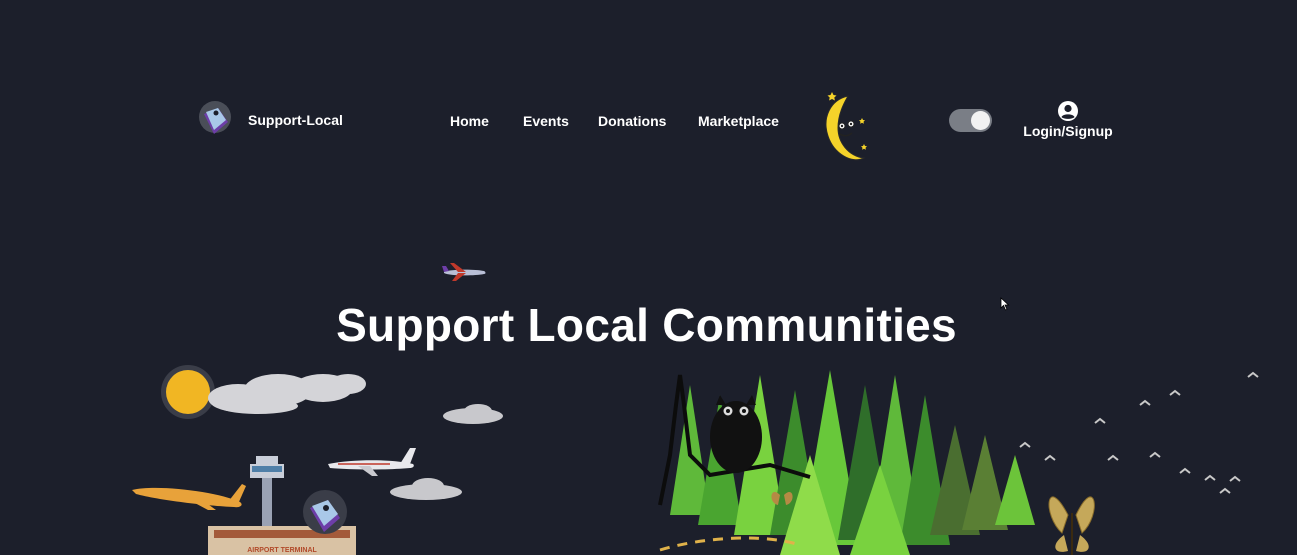 This screenshot has height=555, width=1297. What do you see at coordinates (1068, 131) in the screenshot?
I see `login-signup-label: Login/Signup` at bounding box center [1068, 131].